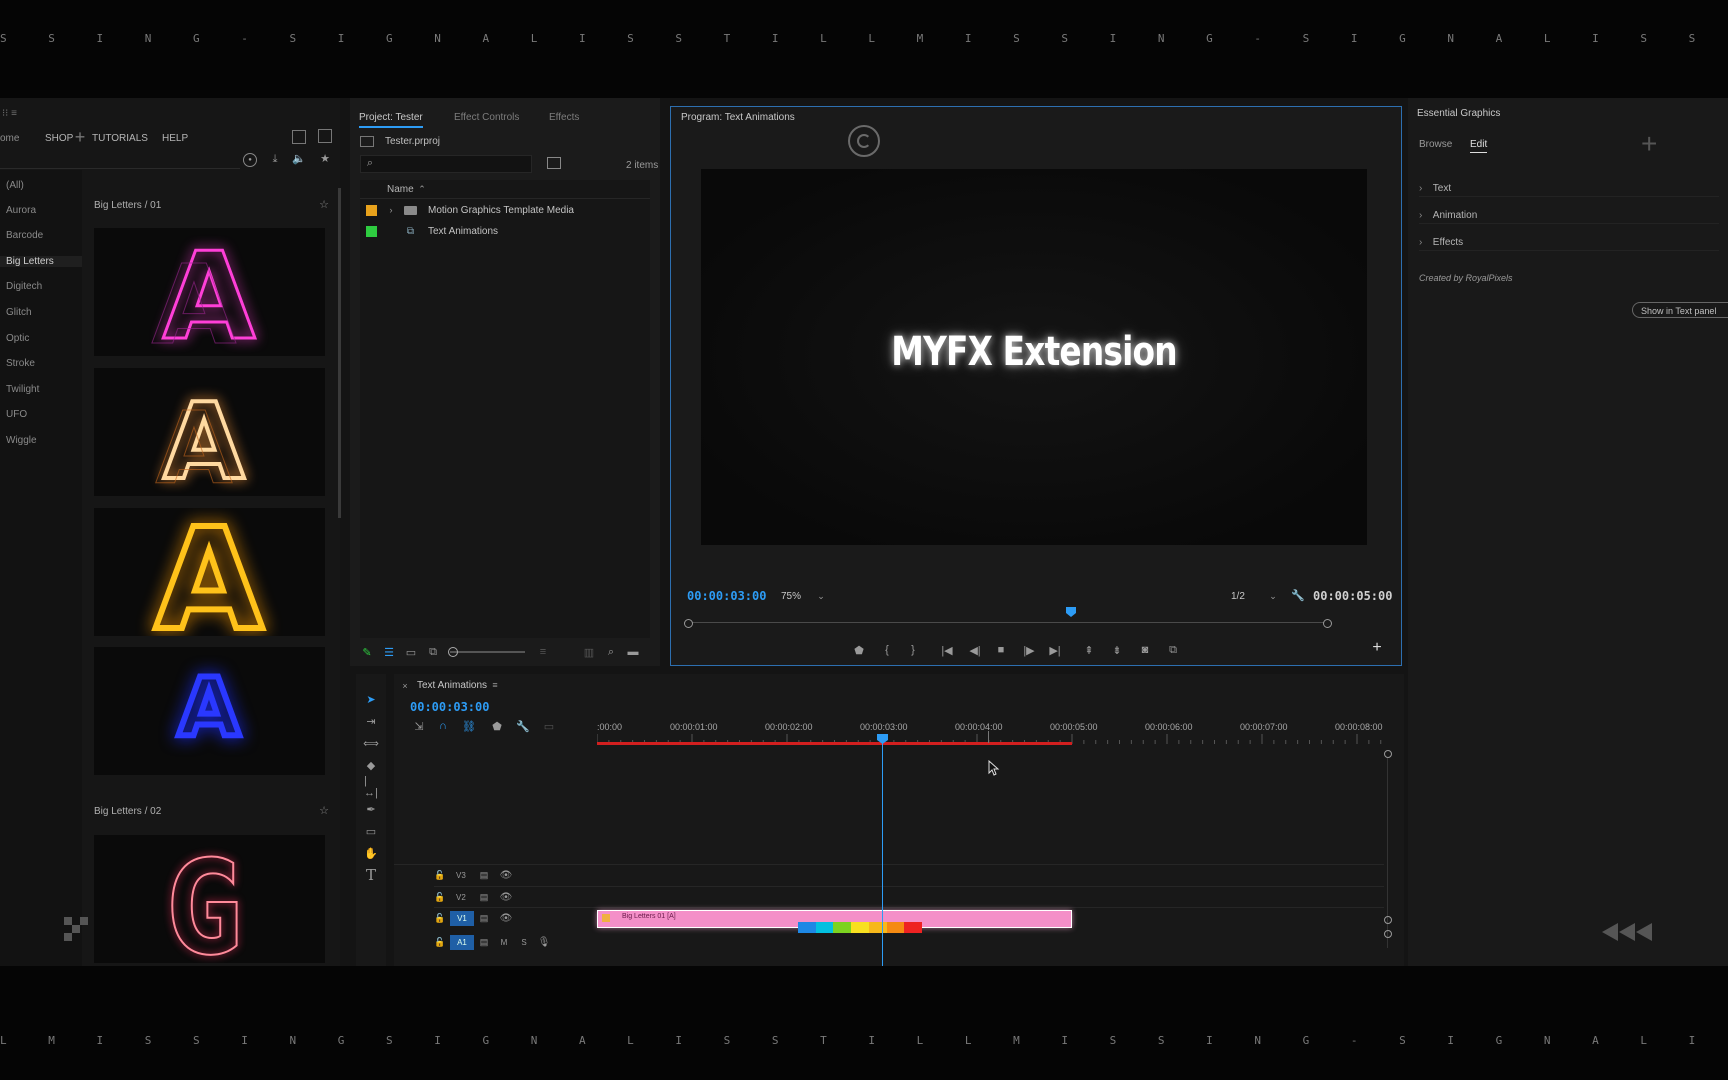 The image size is (1728, 1080). Describe the element at coordinates (1034, 357) in the screenshot. I see `video-frame: MYFX Extension` at that location.